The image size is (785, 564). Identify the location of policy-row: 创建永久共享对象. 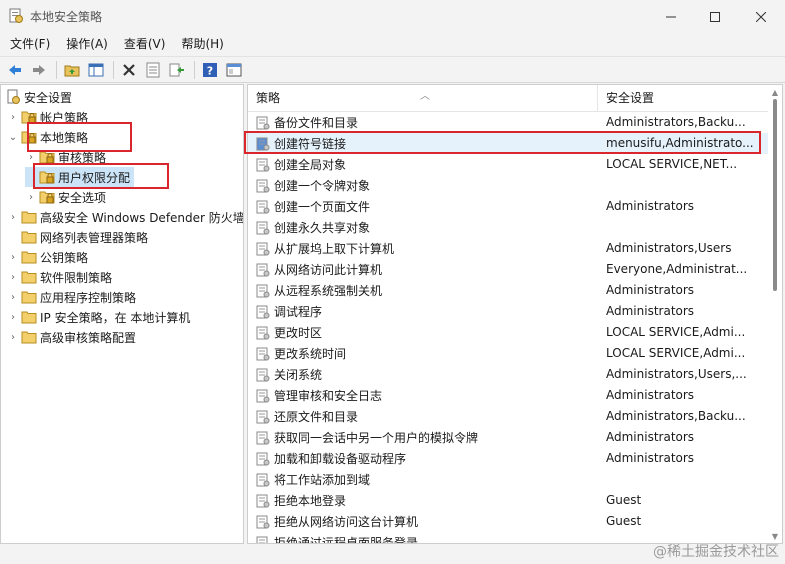
(508, 227).